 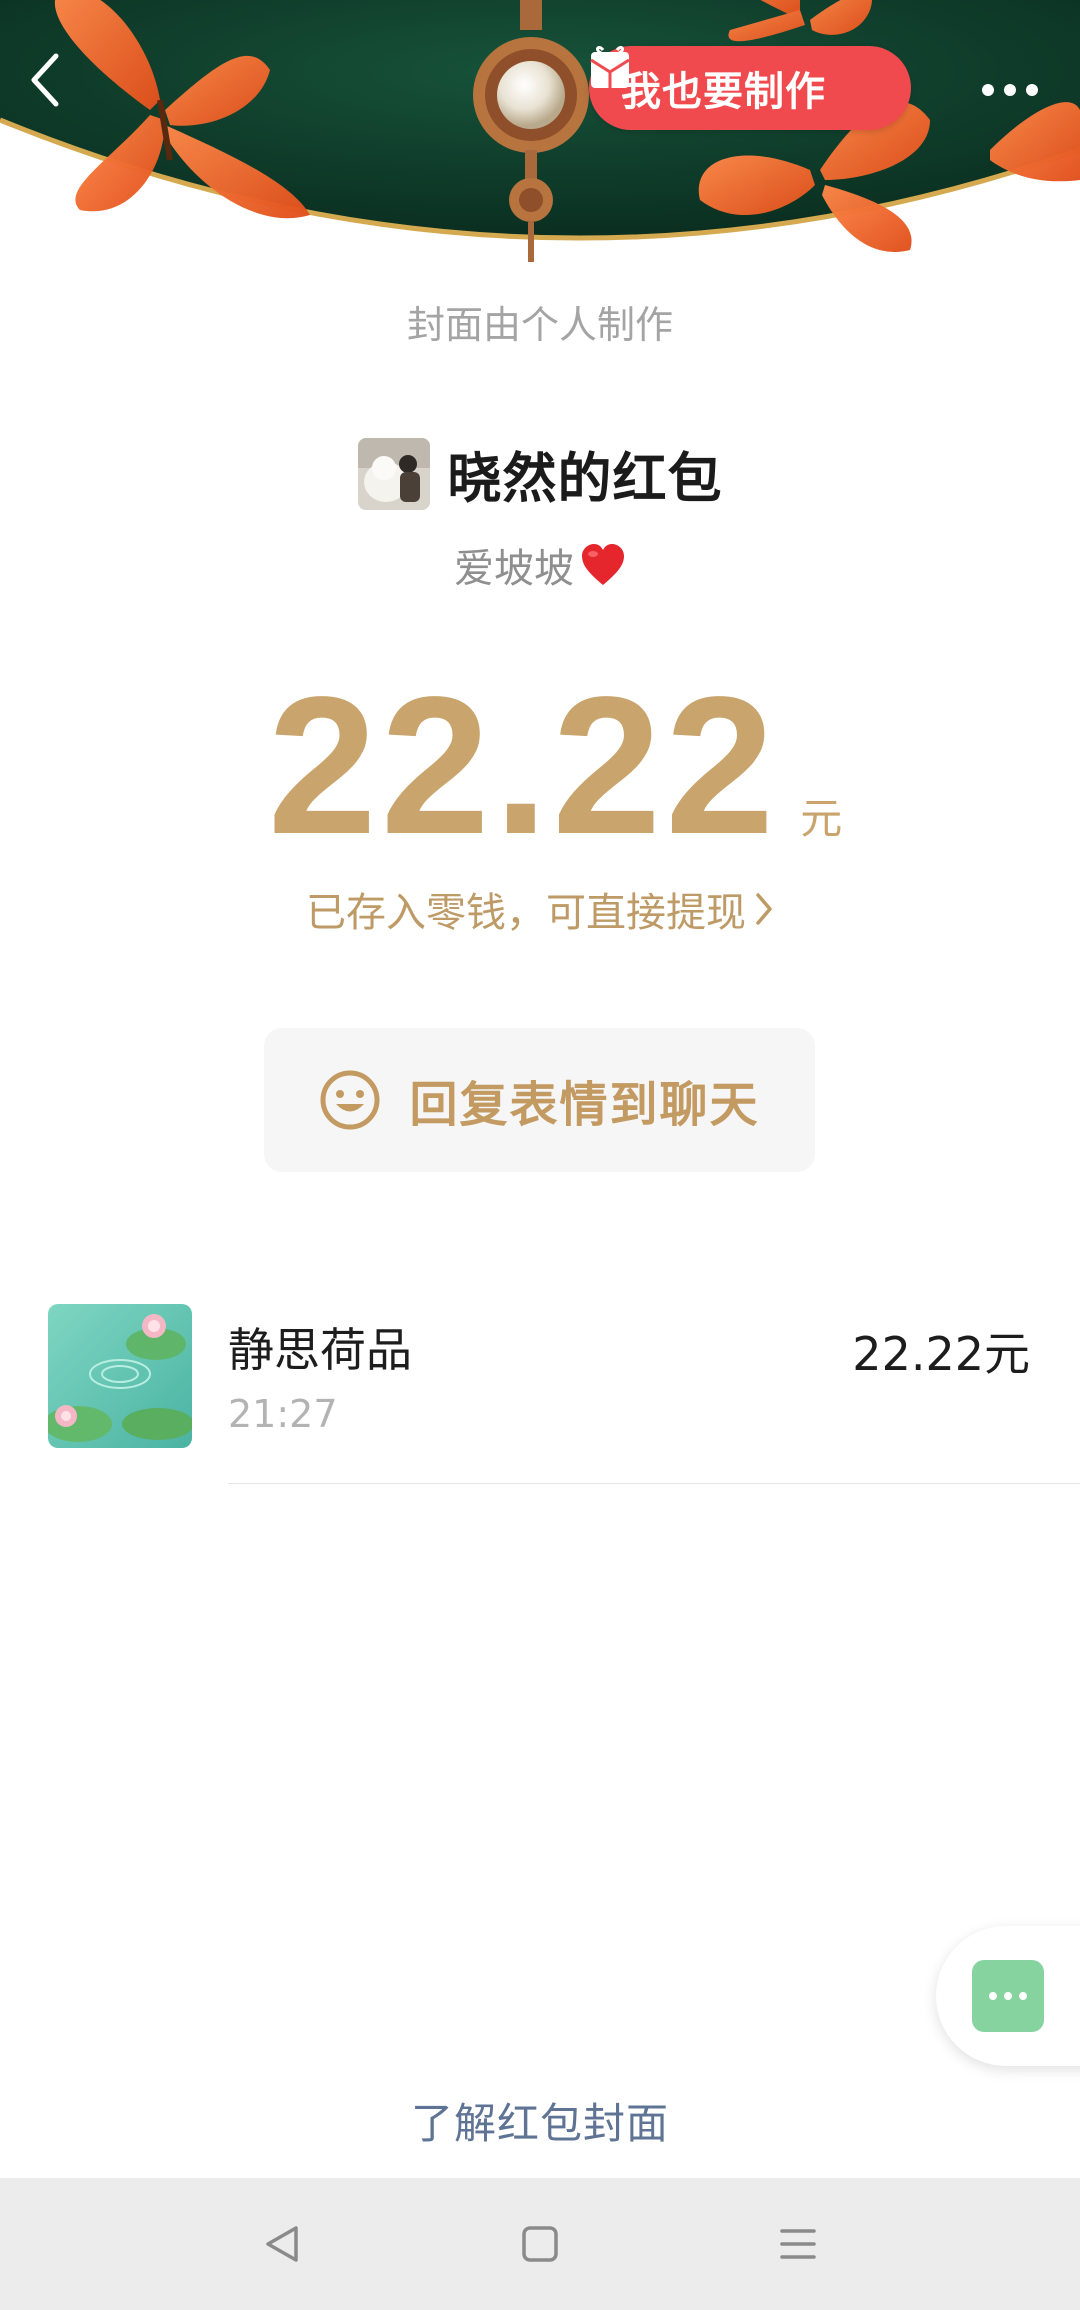 I want to click on cover-artwork, so click(x=540, y=140).